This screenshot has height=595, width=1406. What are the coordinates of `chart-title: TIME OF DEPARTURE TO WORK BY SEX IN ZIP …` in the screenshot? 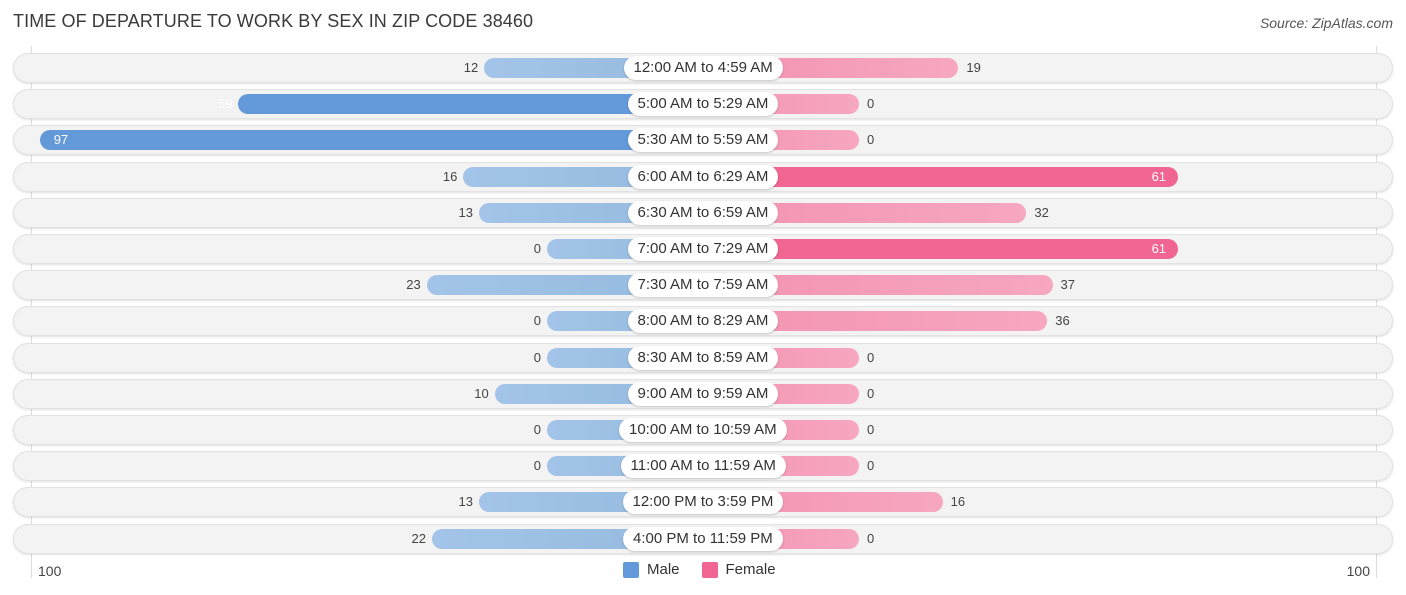 It's located at (273, 21).